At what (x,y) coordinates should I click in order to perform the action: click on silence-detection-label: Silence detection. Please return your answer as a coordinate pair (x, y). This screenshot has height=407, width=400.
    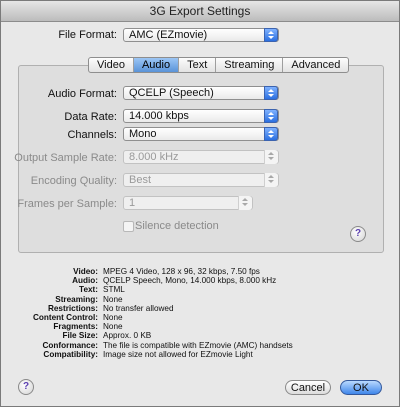
    Looking at the image, I should click on (177, 226).